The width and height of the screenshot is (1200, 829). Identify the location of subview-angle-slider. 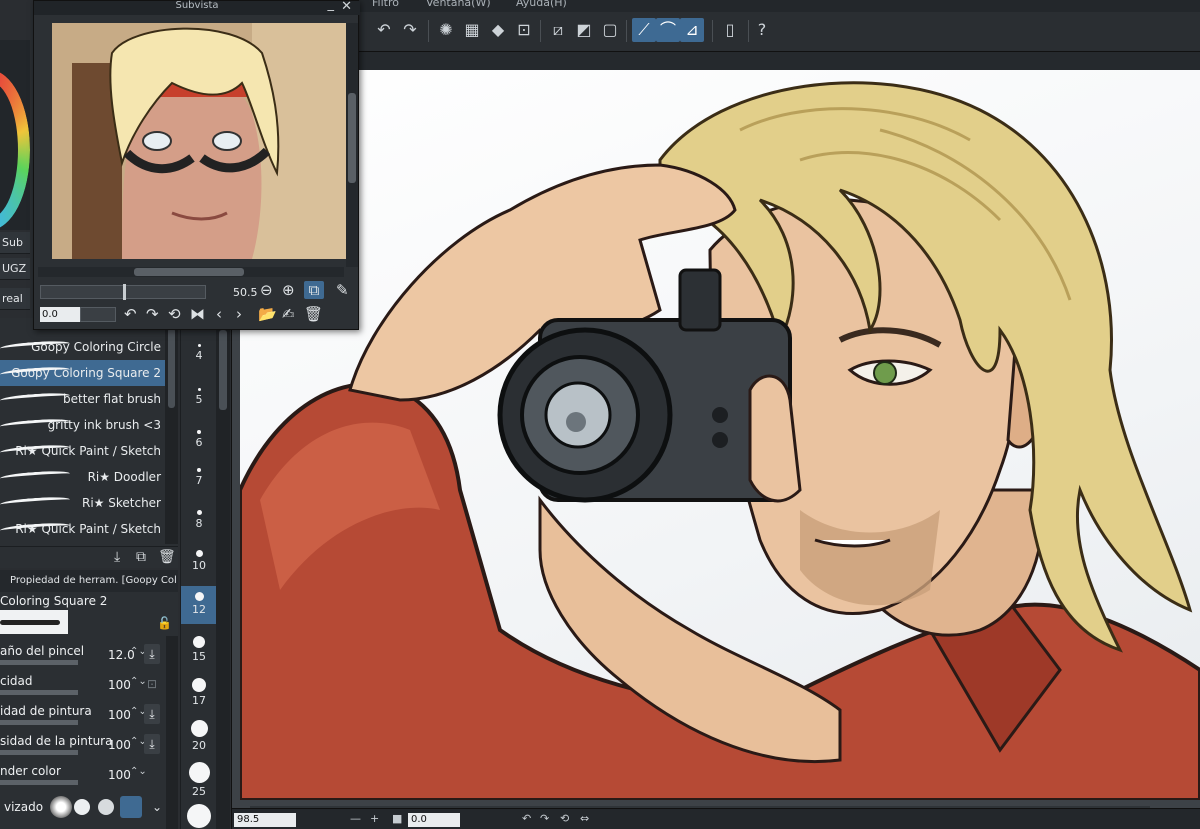
(98, 314).